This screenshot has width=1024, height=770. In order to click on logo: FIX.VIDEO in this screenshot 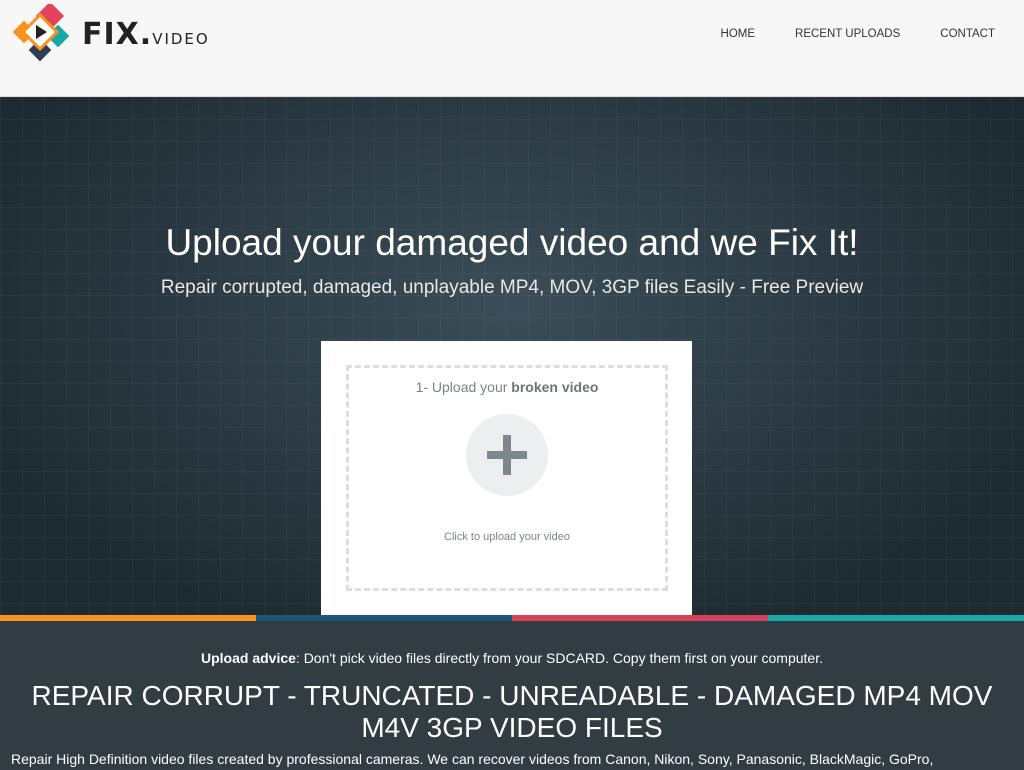, I will do `click(110, 34)`.